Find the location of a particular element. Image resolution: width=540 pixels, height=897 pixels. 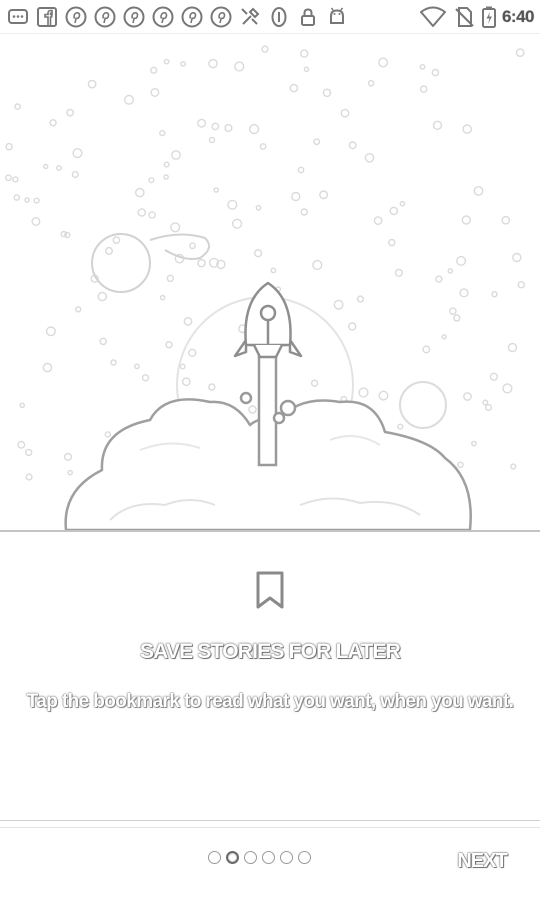

android-icon is located at coordinates (337, 17).